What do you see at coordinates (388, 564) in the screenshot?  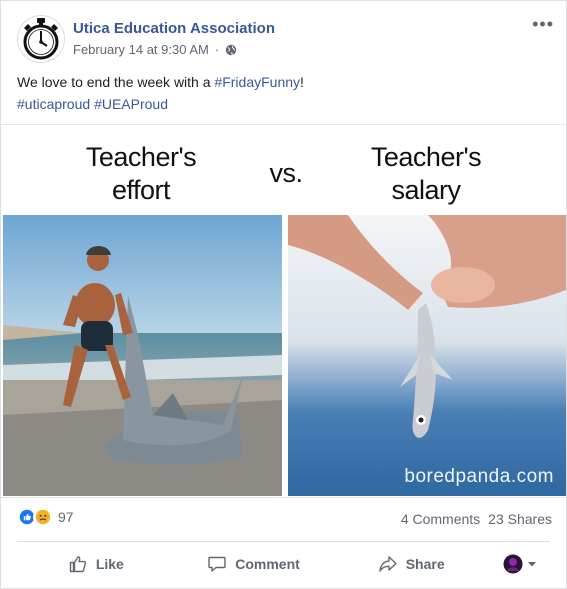 I see `share-arrow-icon` at bounding box center [388, 564].